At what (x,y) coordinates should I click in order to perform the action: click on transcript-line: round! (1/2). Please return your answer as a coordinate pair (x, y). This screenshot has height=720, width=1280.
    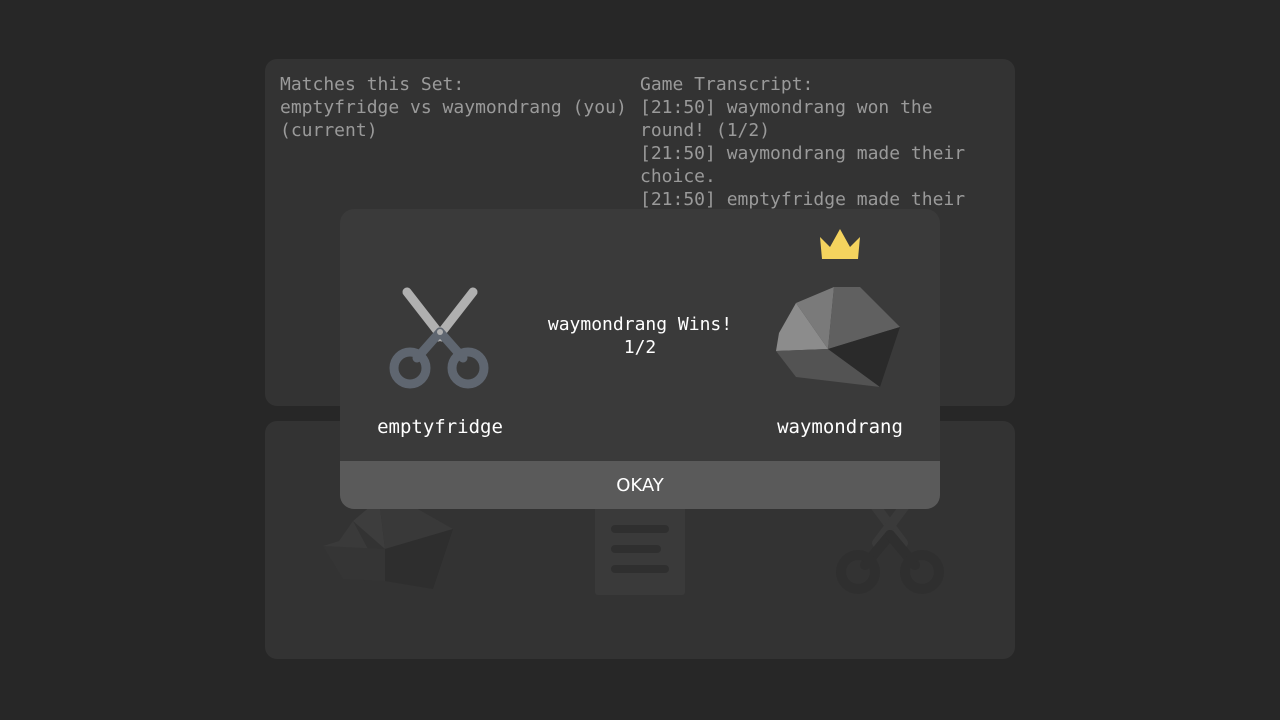
    Looking at the image, I should click on (705, 130).